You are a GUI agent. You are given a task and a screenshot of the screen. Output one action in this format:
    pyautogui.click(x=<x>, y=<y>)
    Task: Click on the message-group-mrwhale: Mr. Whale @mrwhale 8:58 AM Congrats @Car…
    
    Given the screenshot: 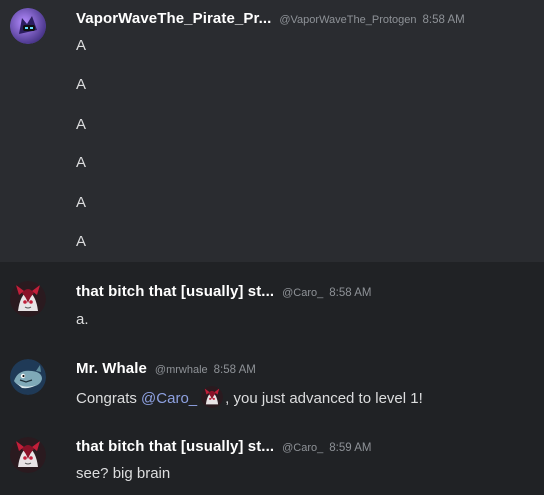 What is the action you would take?
    pyautogui.click(x=272, y=385)
    